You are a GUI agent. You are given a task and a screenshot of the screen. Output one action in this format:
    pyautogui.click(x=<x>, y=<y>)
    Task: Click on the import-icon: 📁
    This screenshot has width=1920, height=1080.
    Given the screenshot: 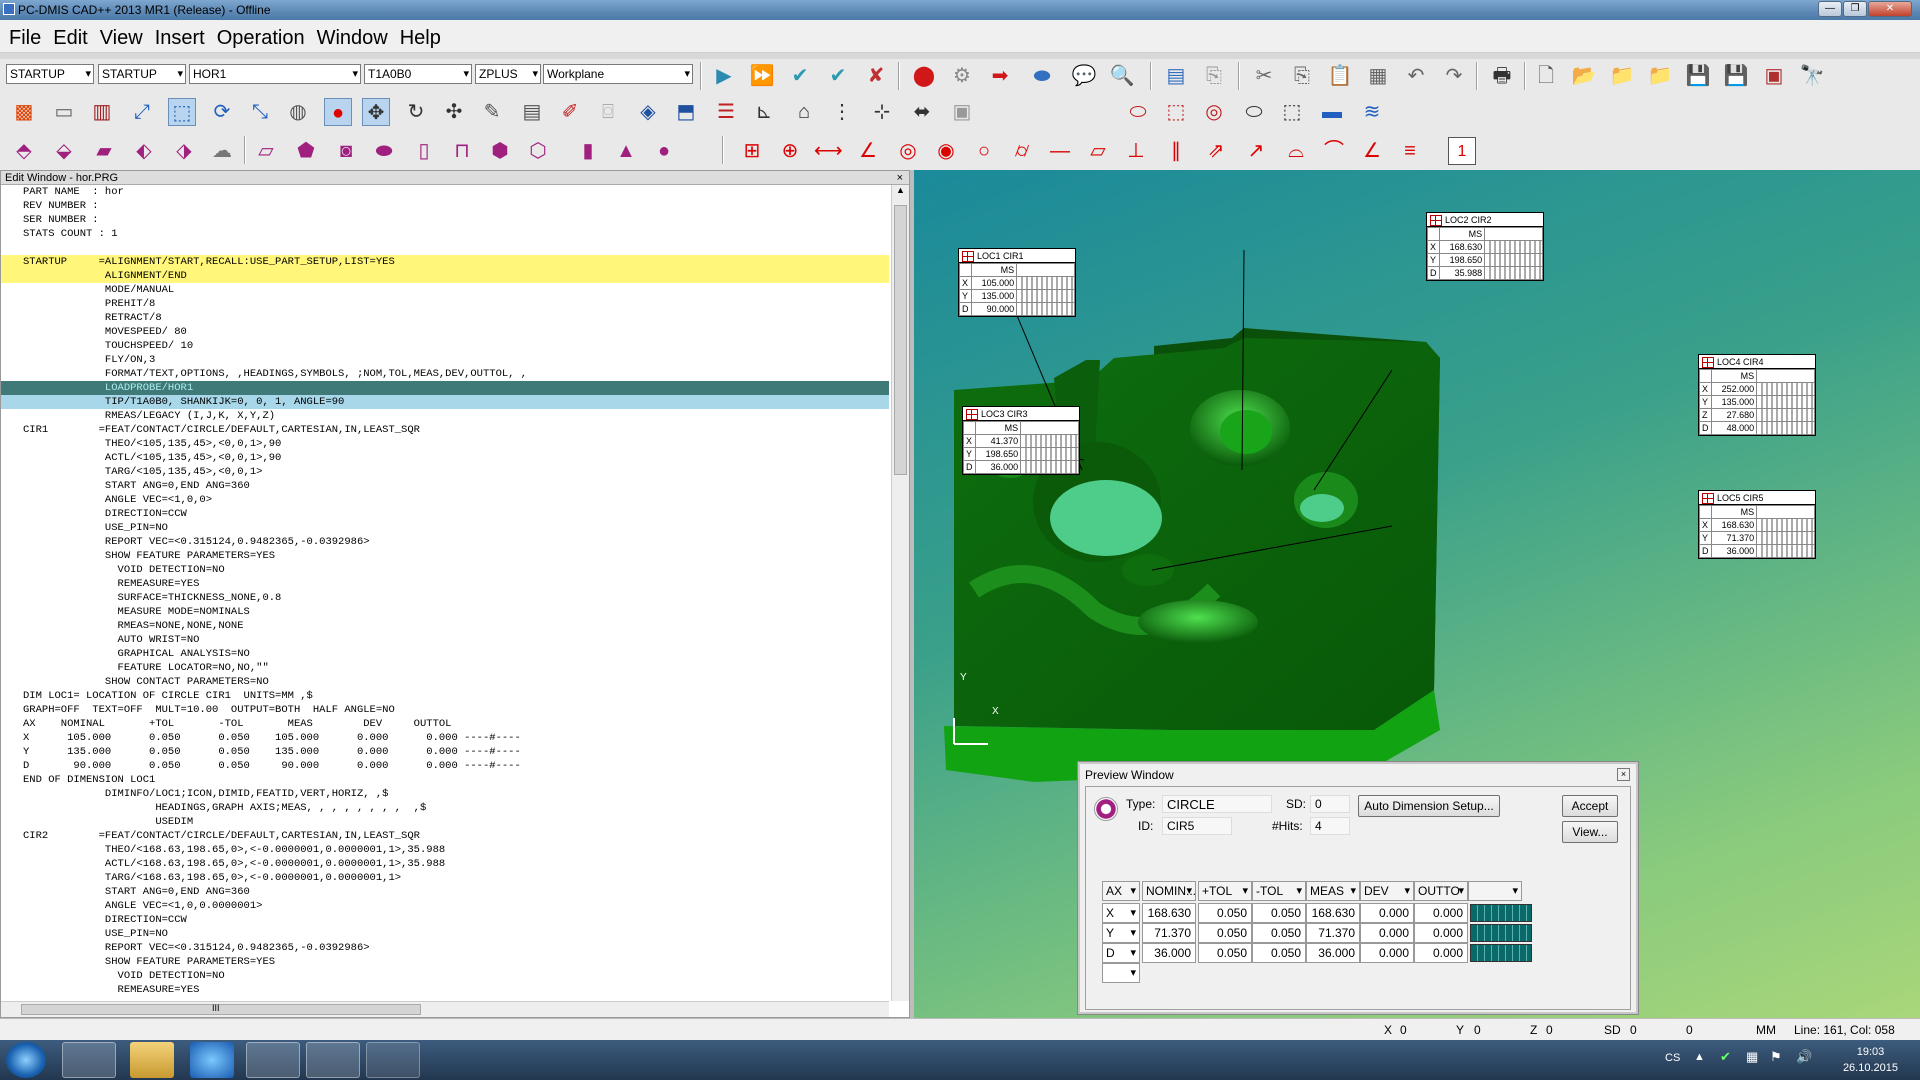 What is the action you would take?
    pyautogui.click(x=1660, y=76)
    